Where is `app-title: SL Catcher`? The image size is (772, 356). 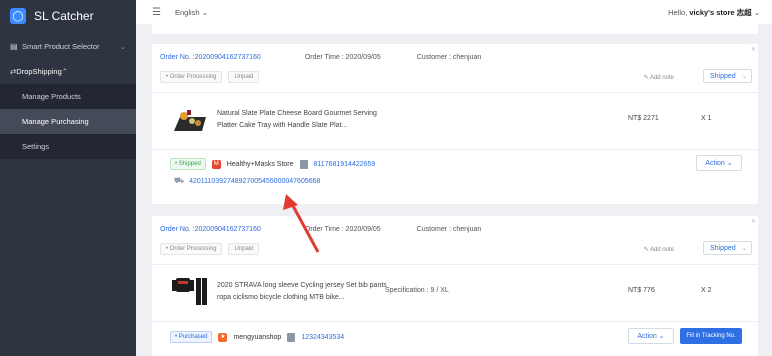
app-title: SL Catcher is located at coordinates (64, 16).